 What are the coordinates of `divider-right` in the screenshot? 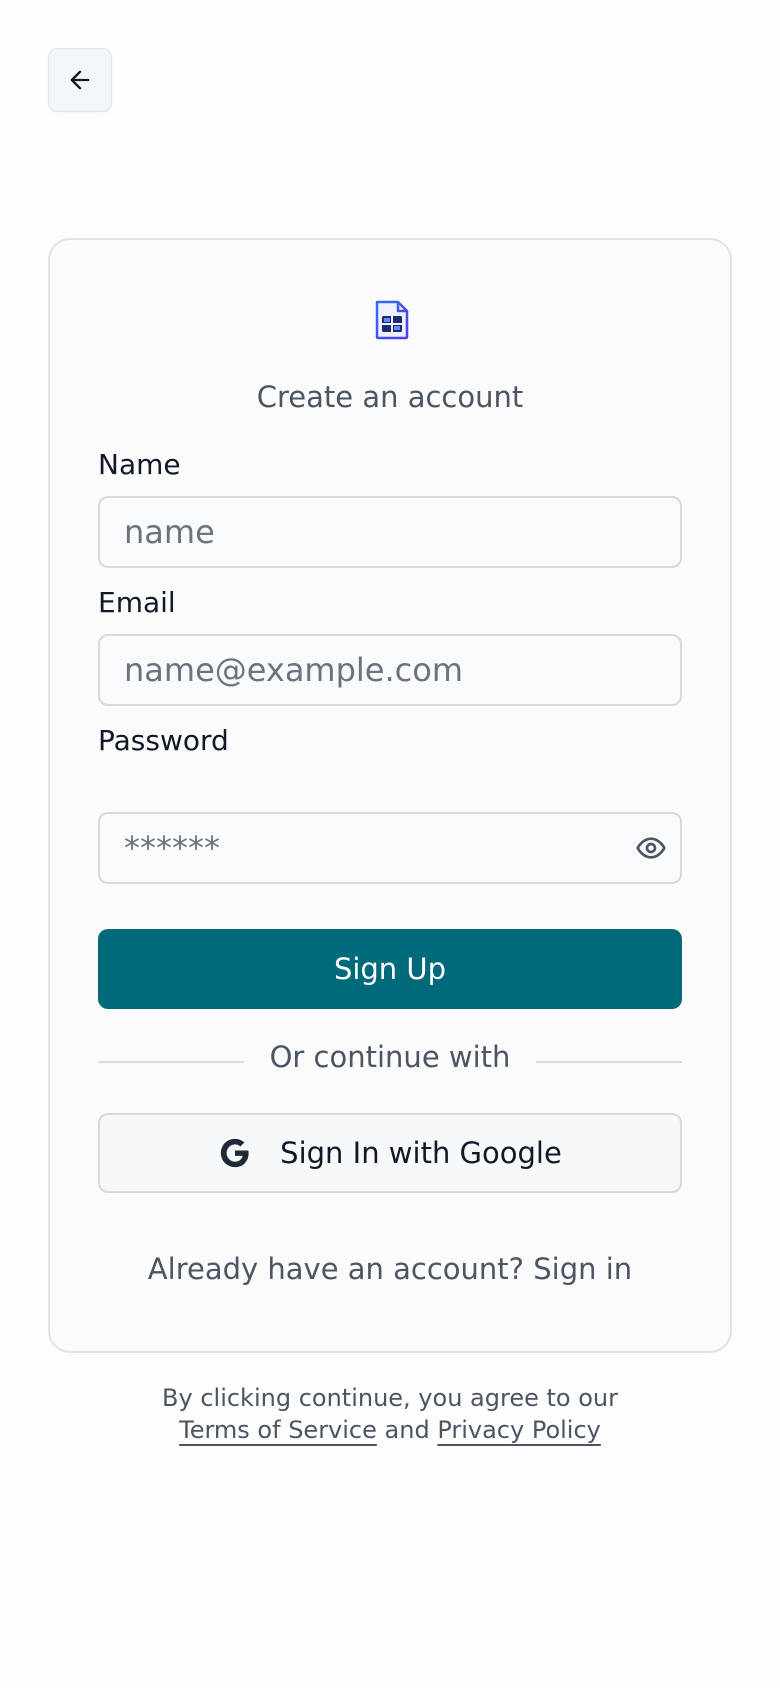 It's located at (609, 1062).